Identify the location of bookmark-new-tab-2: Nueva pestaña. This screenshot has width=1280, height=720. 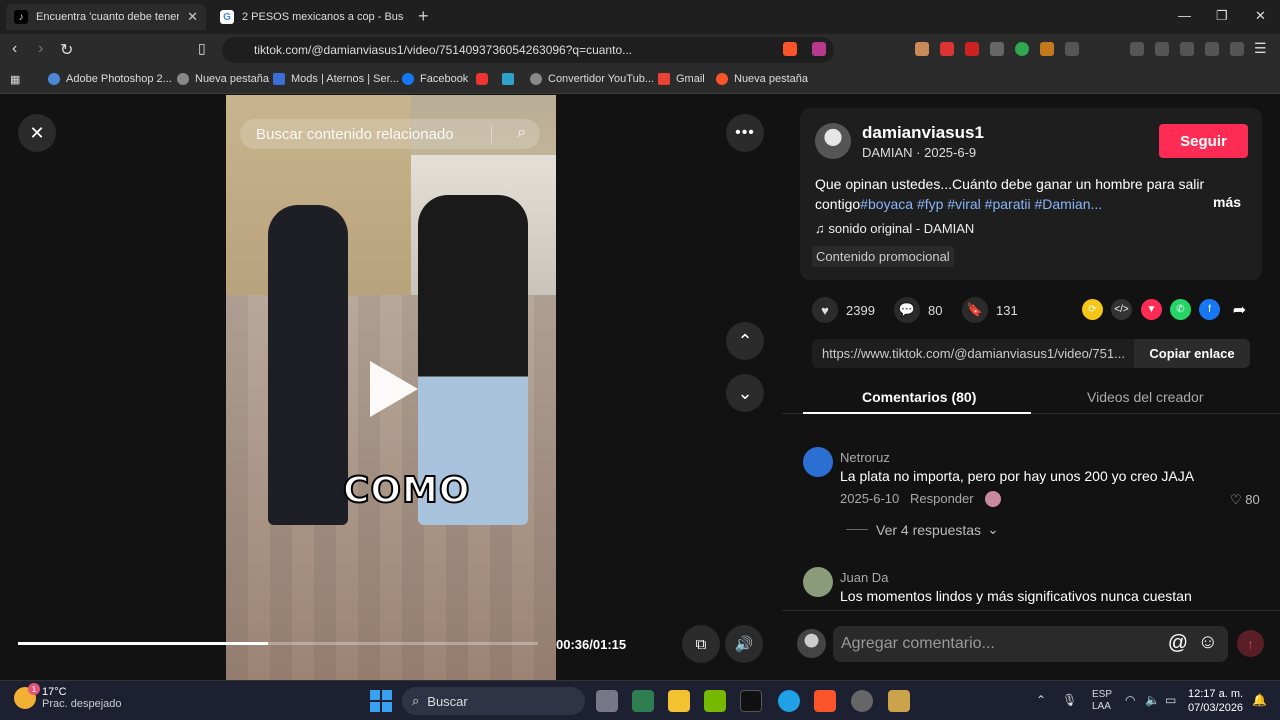
(762, 79).